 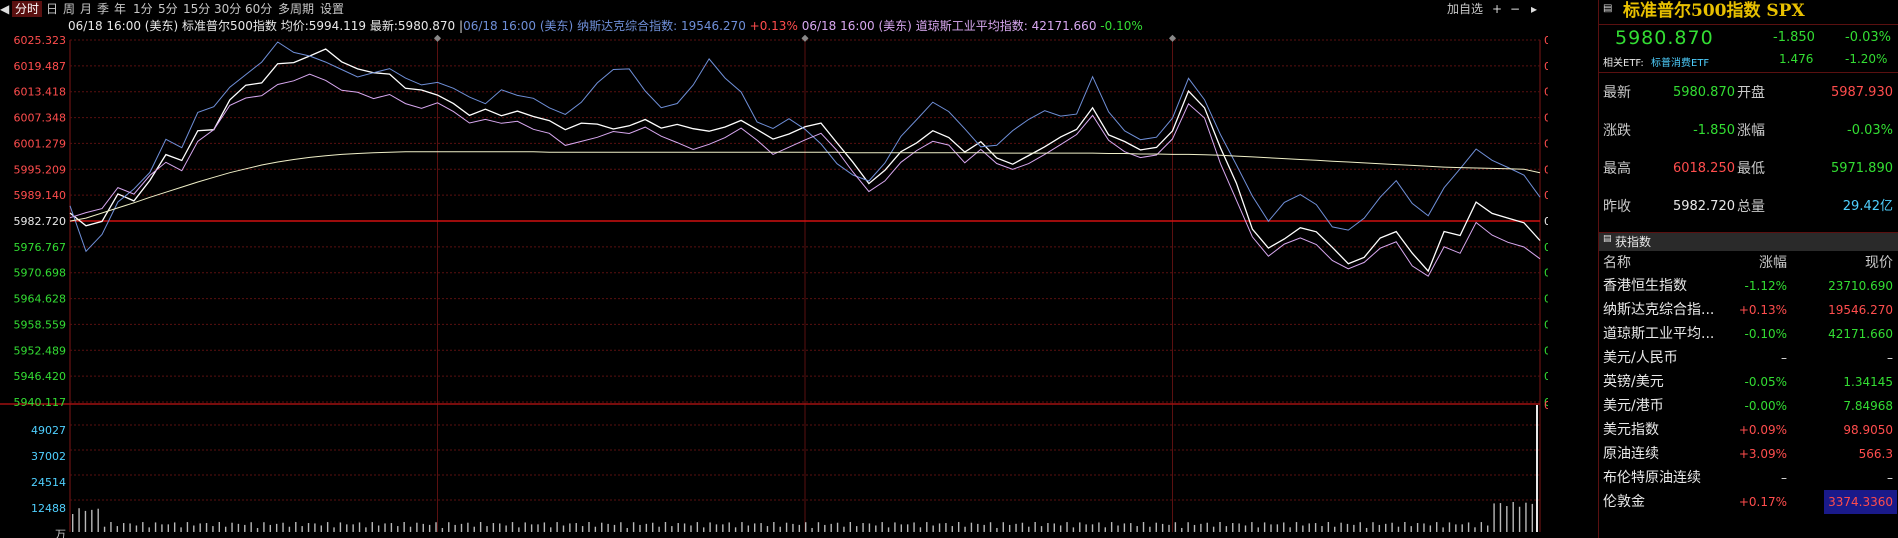 What do you see at coordinates (1609, 9) in the screenshot?
I see `menu-icon: ▤` at bounding box center [1609, 9].